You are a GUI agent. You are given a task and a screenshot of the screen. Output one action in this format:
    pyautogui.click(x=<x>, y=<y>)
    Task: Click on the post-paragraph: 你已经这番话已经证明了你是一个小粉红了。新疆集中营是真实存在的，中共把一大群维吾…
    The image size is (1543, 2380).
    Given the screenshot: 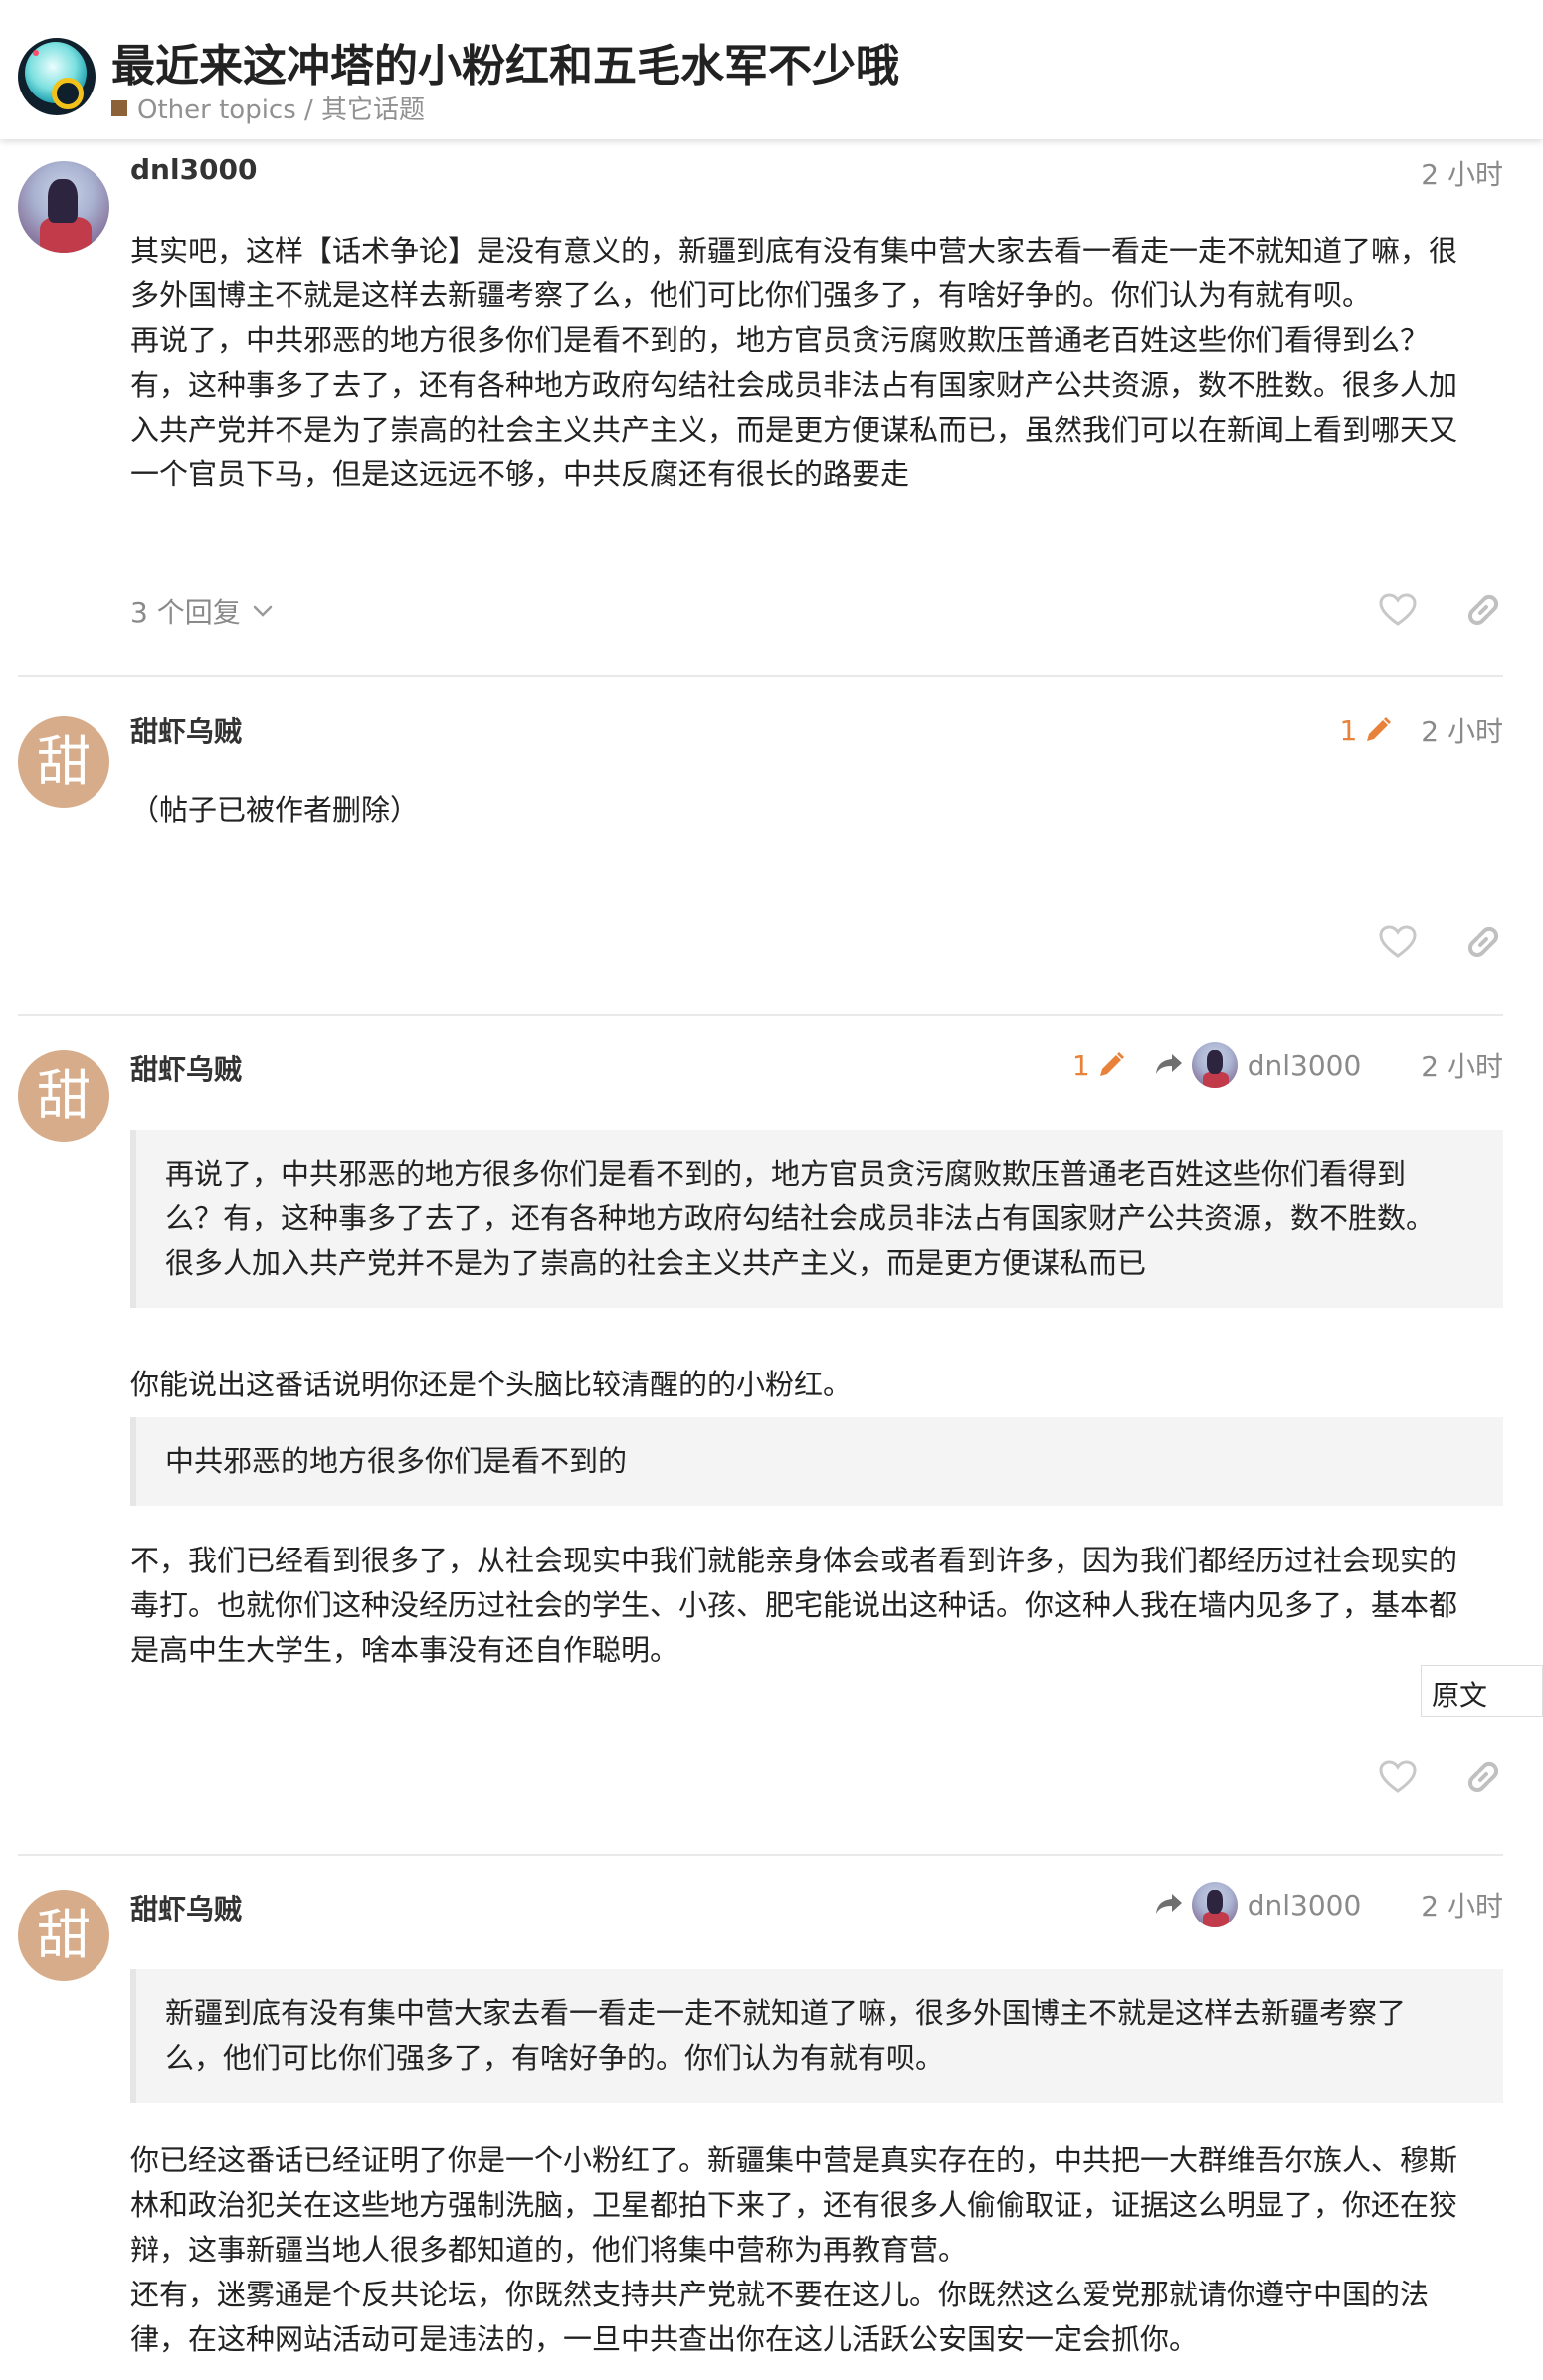 What is the action you would take?
    pyautogui.click(x=794, y=2160)
    